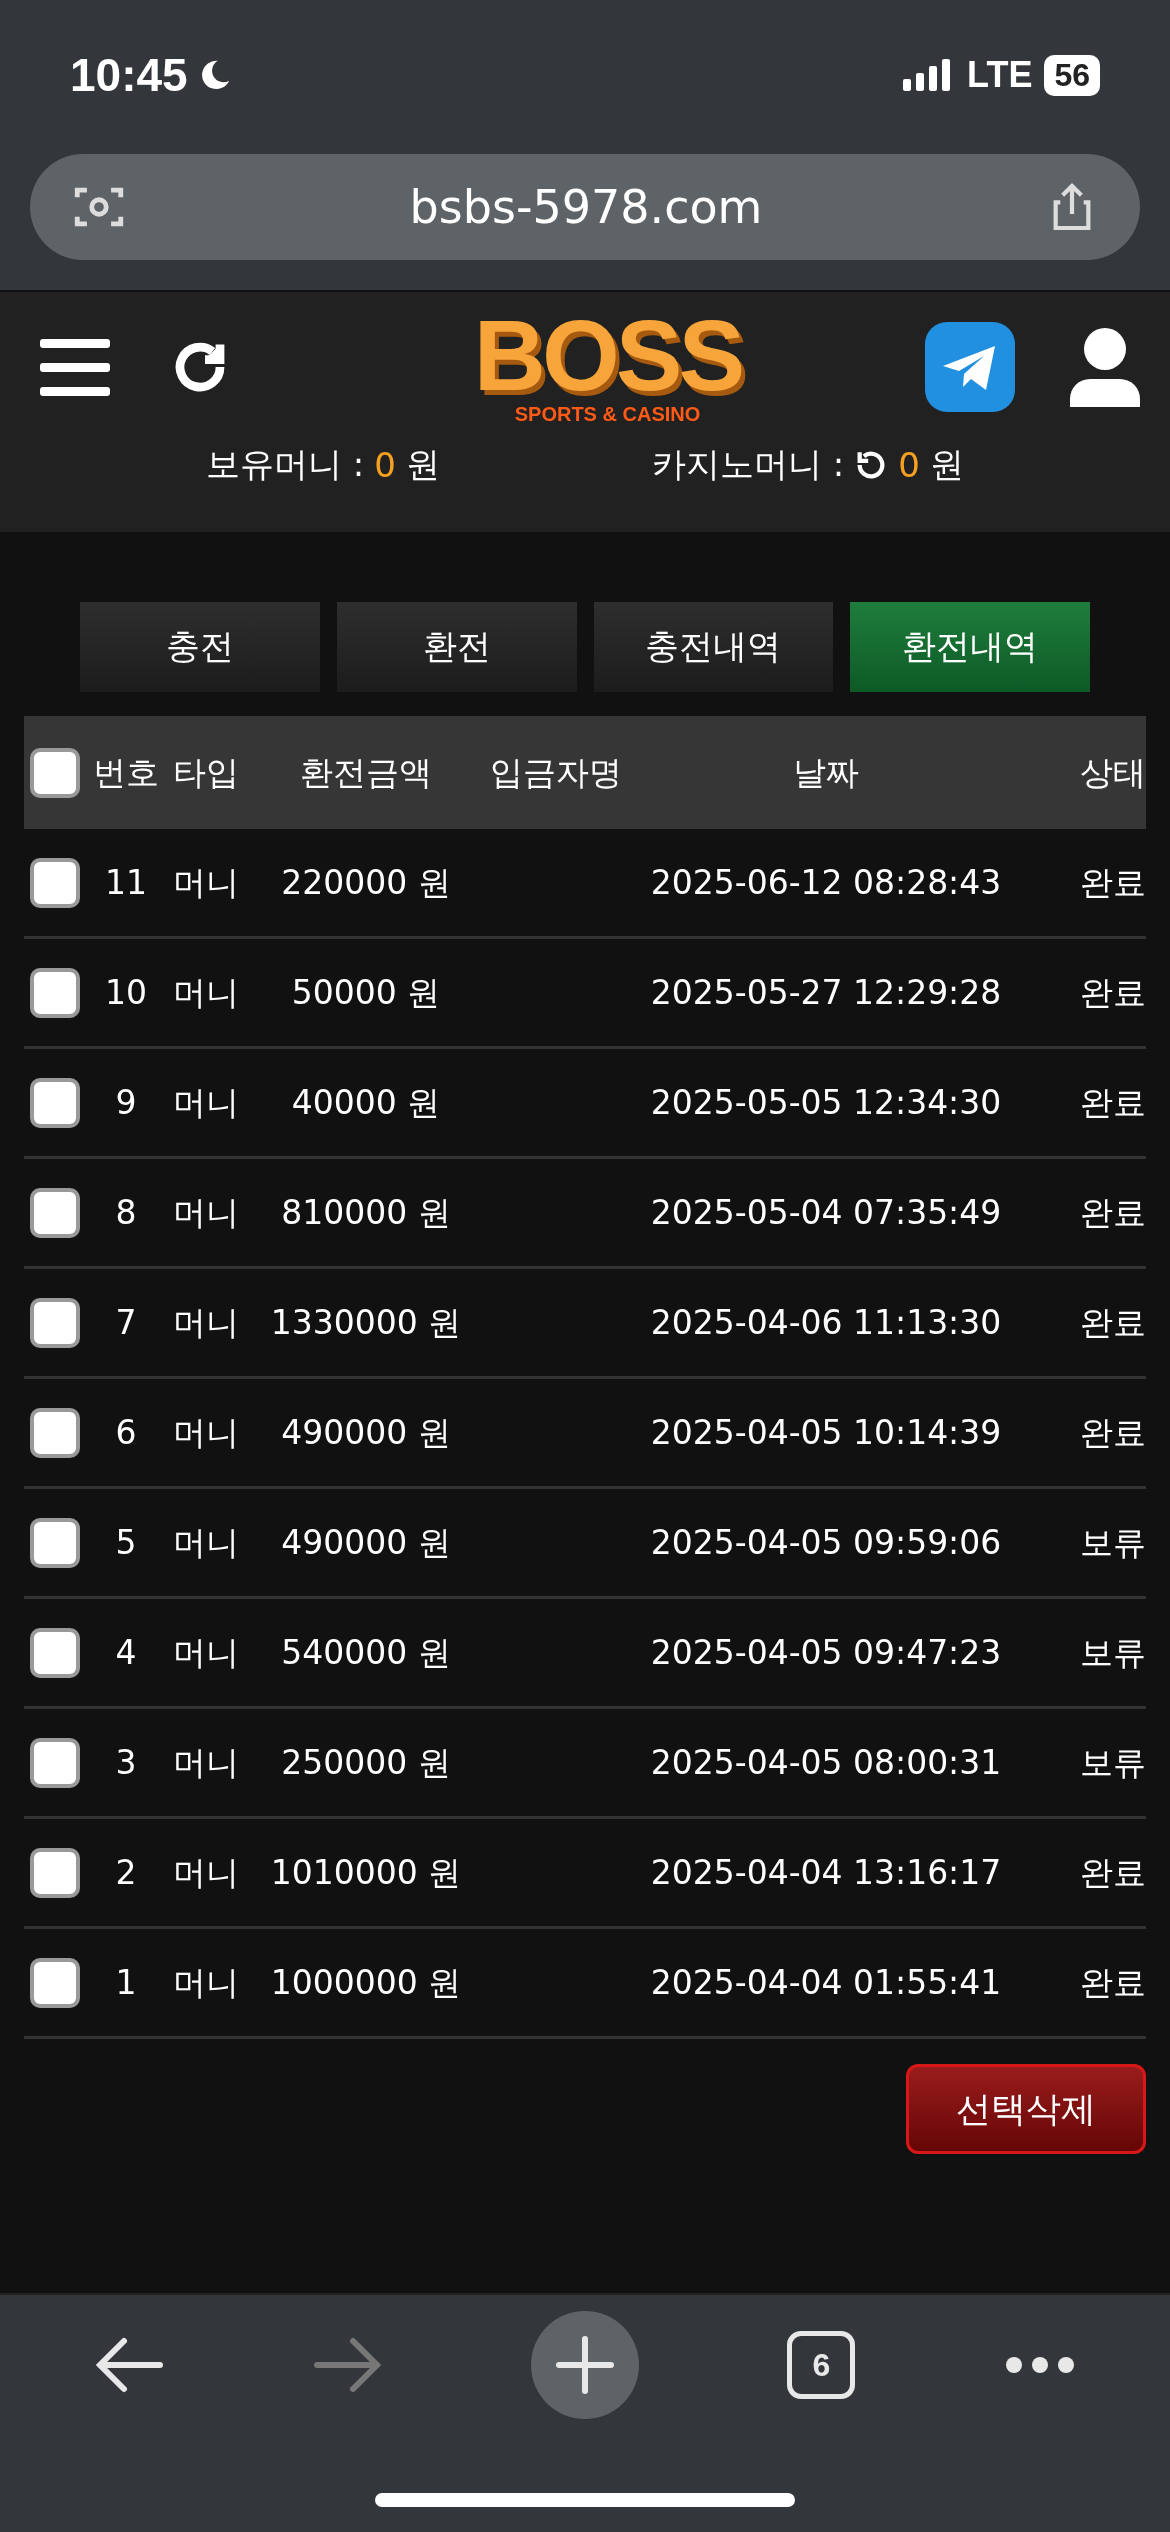 The height and width of the screenshot is (2532, 1170). What do you see at coordinates (1105, 367) in the screenshot?
I see `user-icon` at bounding box center [1105, 367].